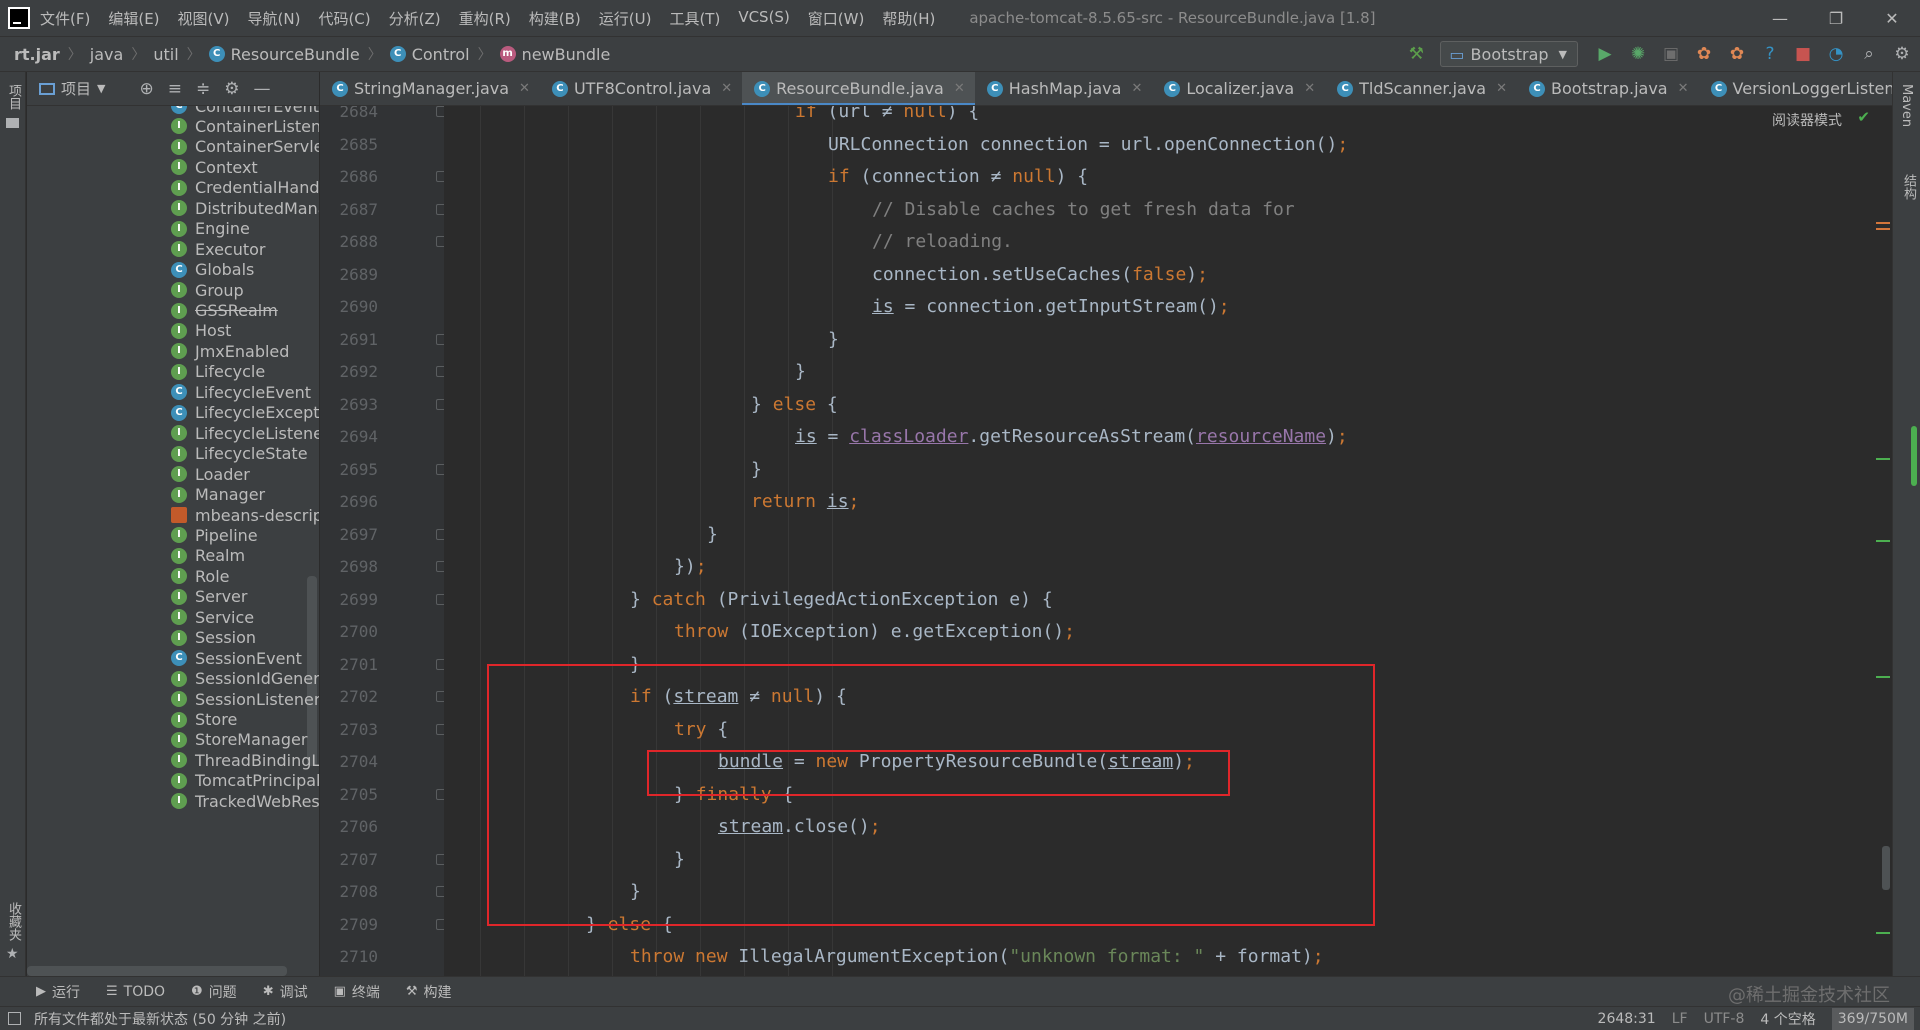 The image size is (1920, 1030). Describe the element at coordinates (1083, 210) in the screenshot. I see `code-line: // Disable caches to get fresh data for` at that location.